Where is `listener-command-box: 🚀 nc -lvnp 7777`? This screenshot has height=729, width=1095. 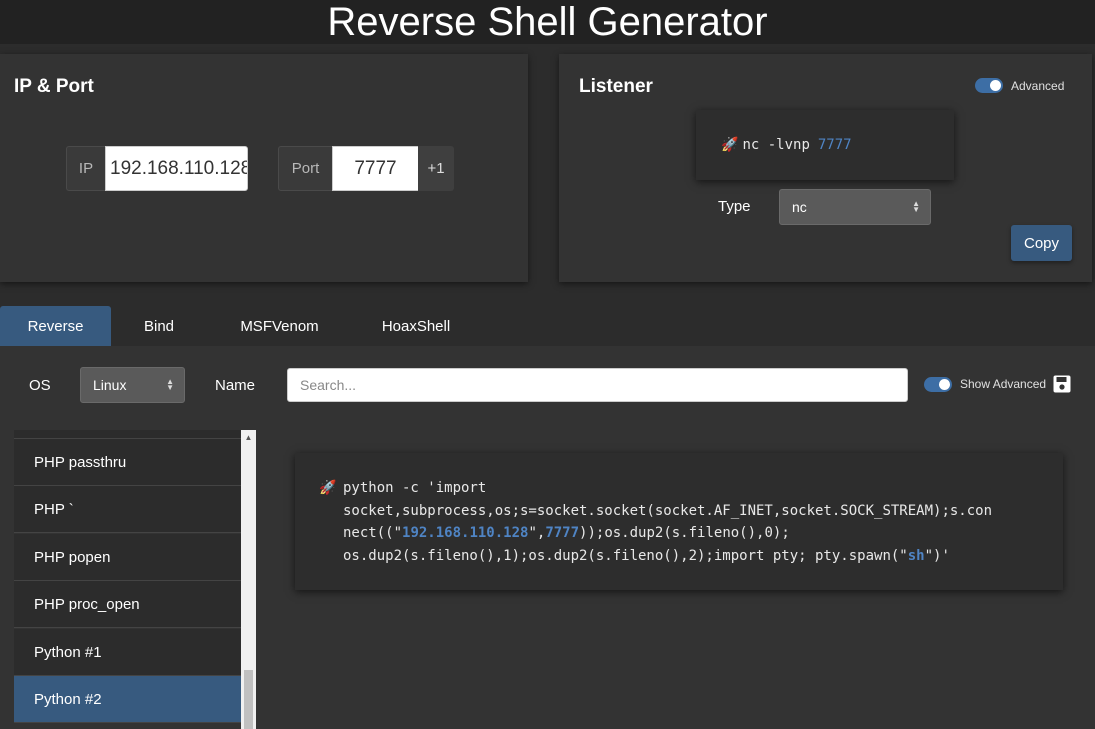
listener-command-box: 🚀 nc -lvnp 7777 is located at coordinates (825, 145).